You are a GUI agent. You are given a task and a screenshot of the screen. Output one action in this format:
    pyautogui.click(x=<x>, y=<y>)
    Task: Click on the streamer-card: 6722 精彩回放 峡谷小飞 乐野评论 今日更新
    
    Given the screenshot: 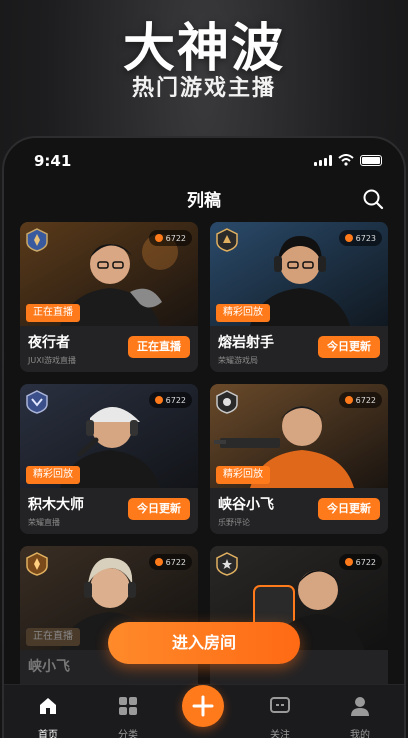 What is the action you would take?
    pyautogui.click(x=299, y=459)
    